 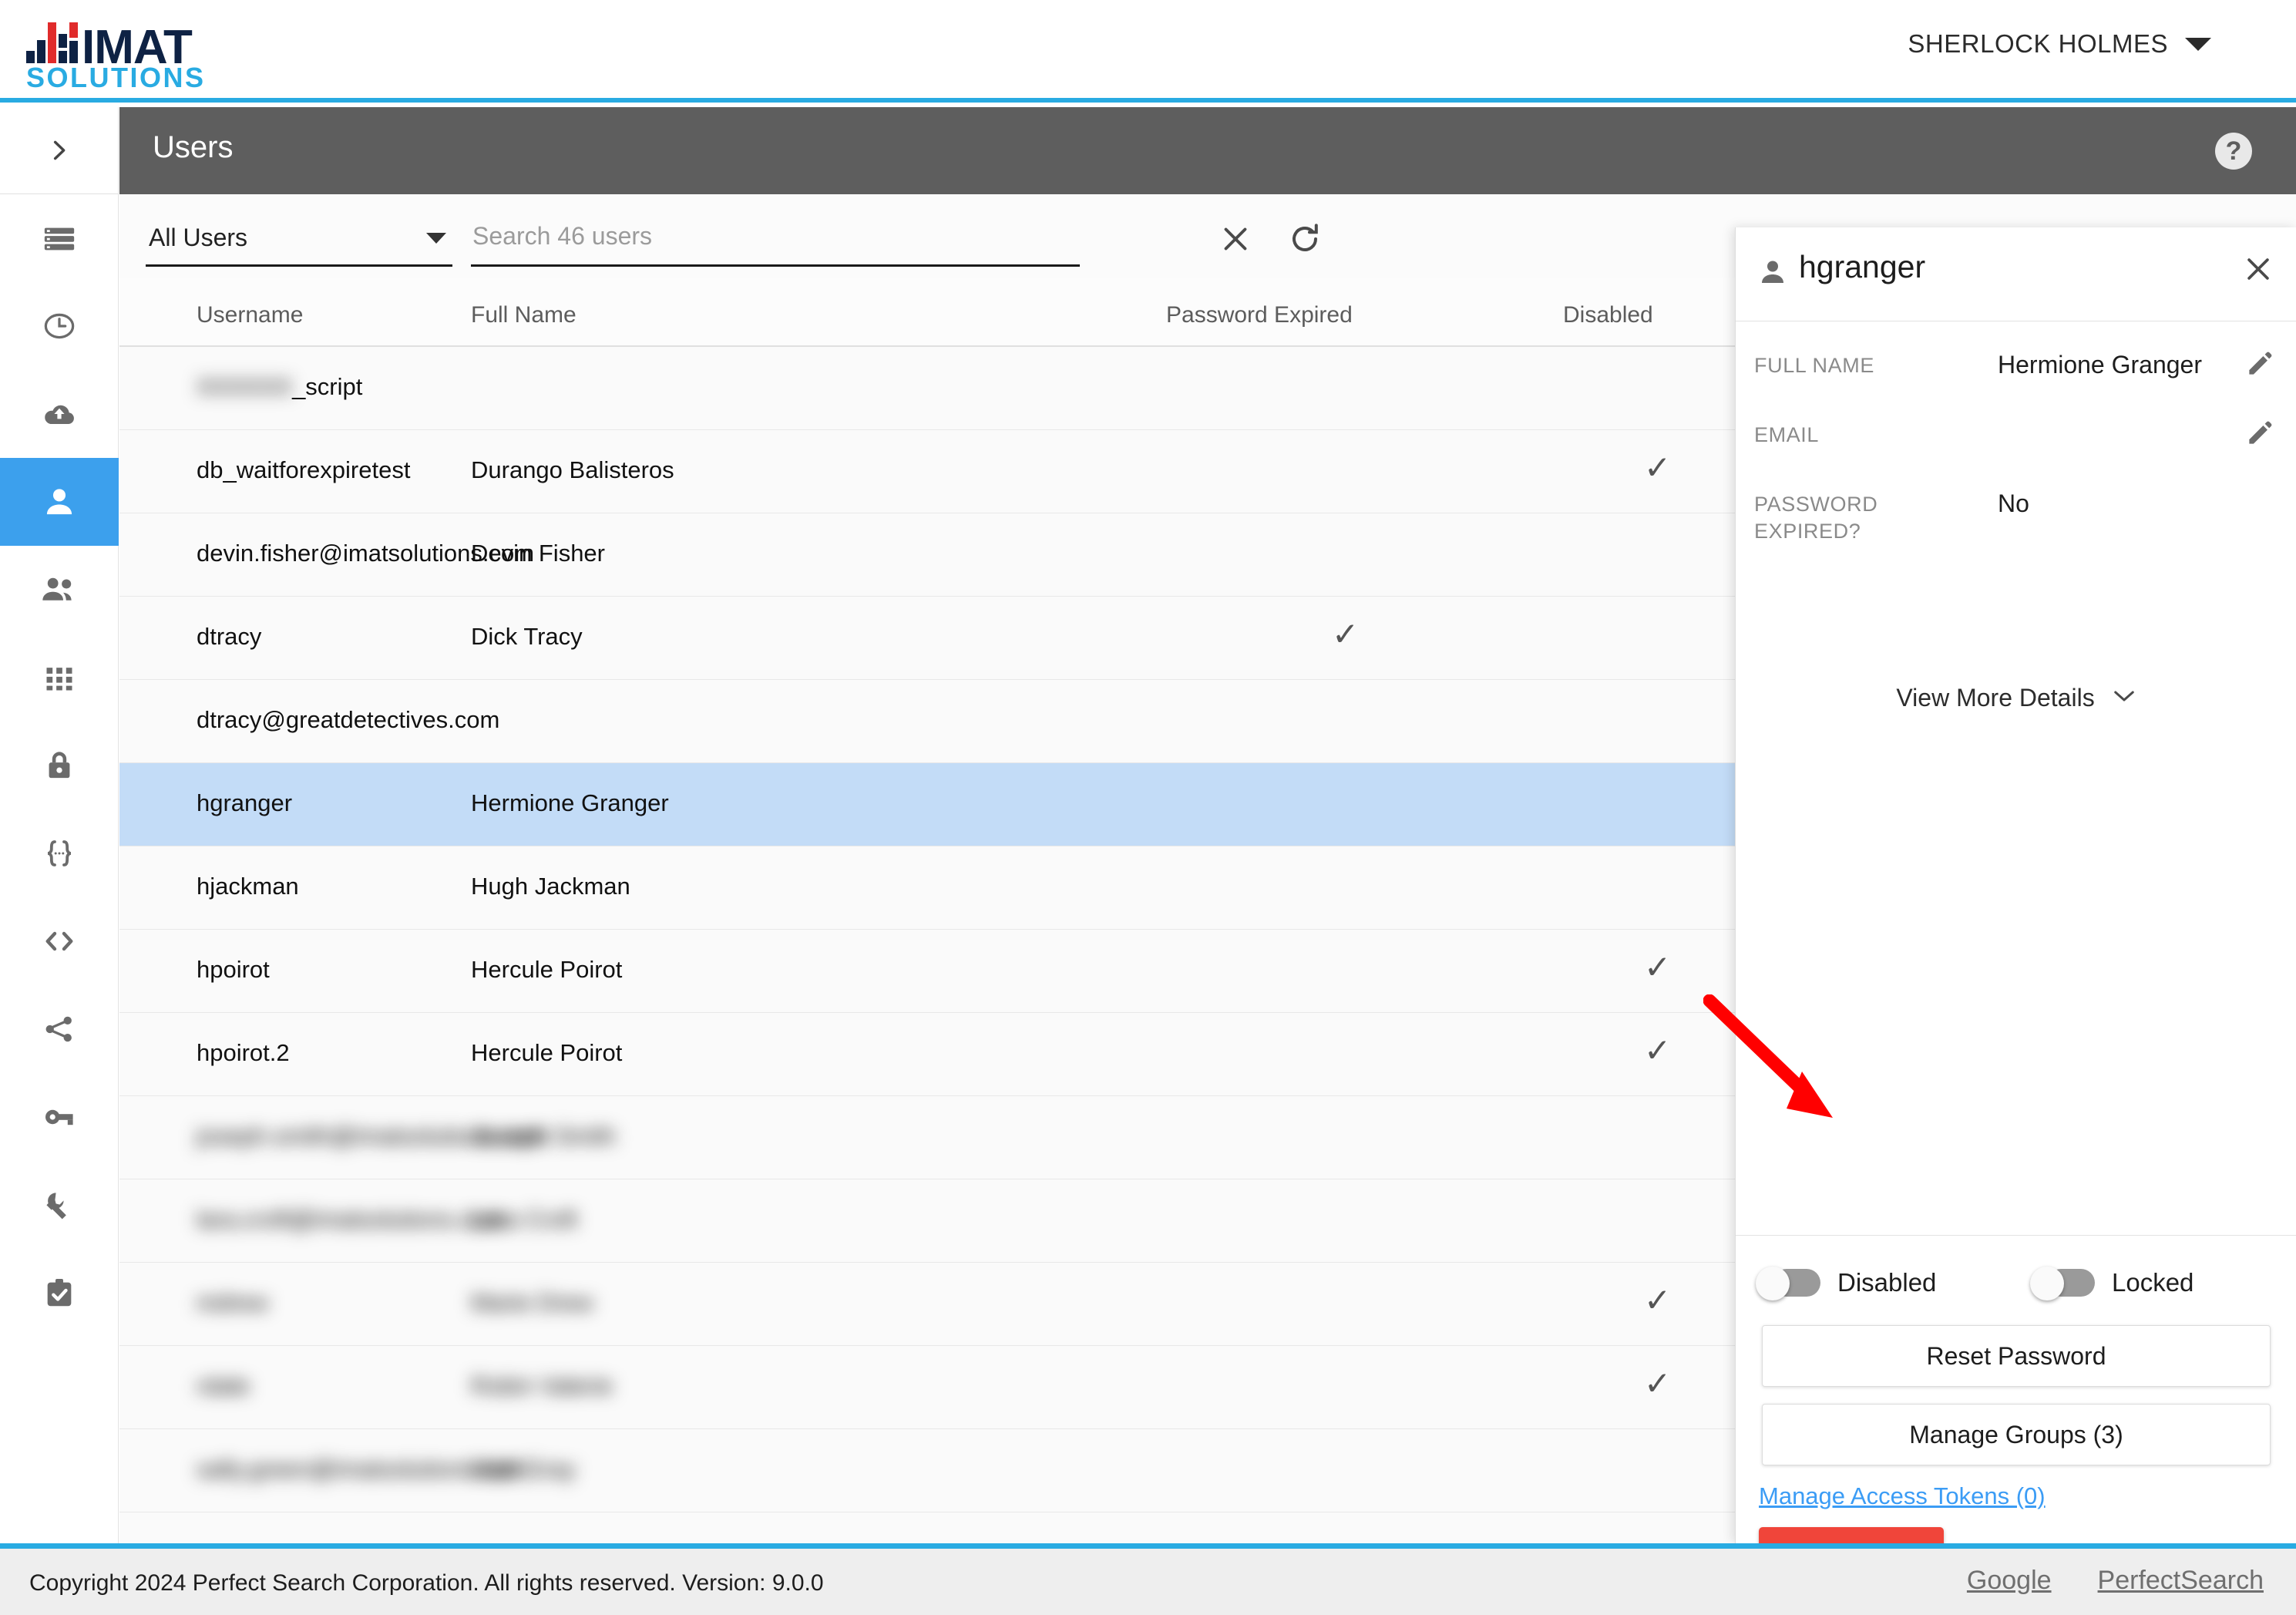 What do you see at coordinates (532, 1302) in the screenshot?
I see `cell-fullname: Marie Drew` at bounding box center [532, 1302].